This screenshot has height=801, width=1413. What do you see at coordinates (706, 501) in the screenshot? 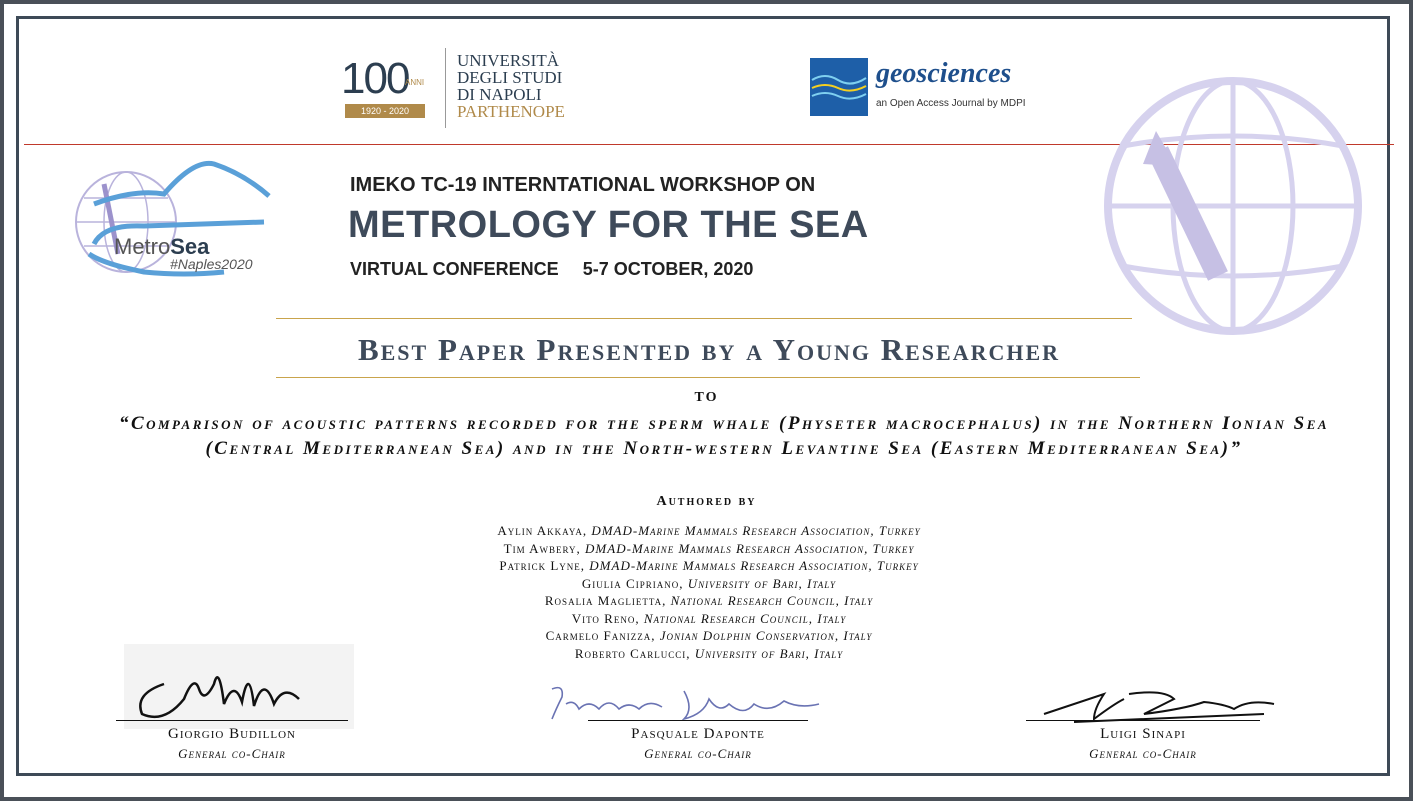
I see `authored-by: Authored by` at bounding box center [706, 501].